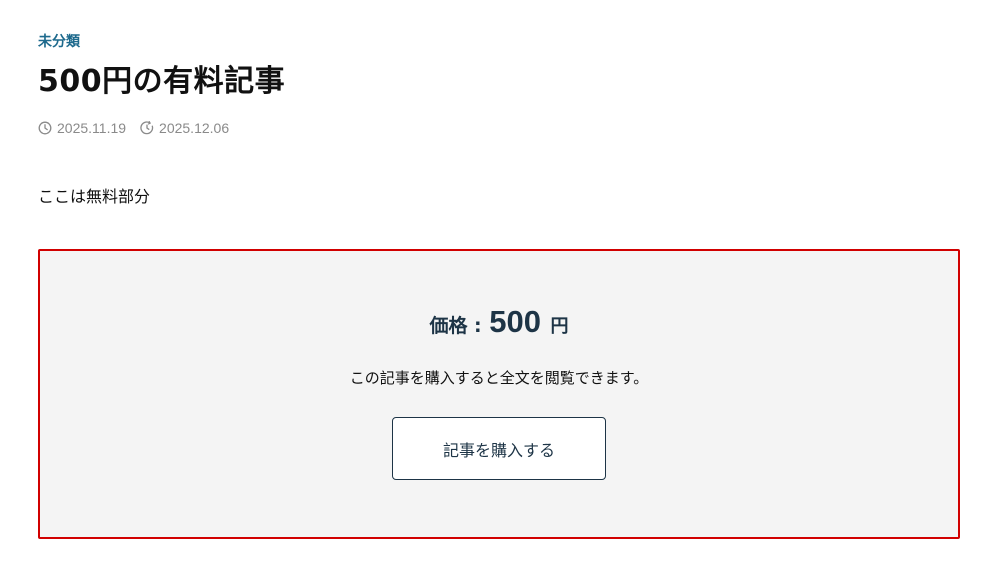  I want to click on price-value: 500, so click(515, 321).